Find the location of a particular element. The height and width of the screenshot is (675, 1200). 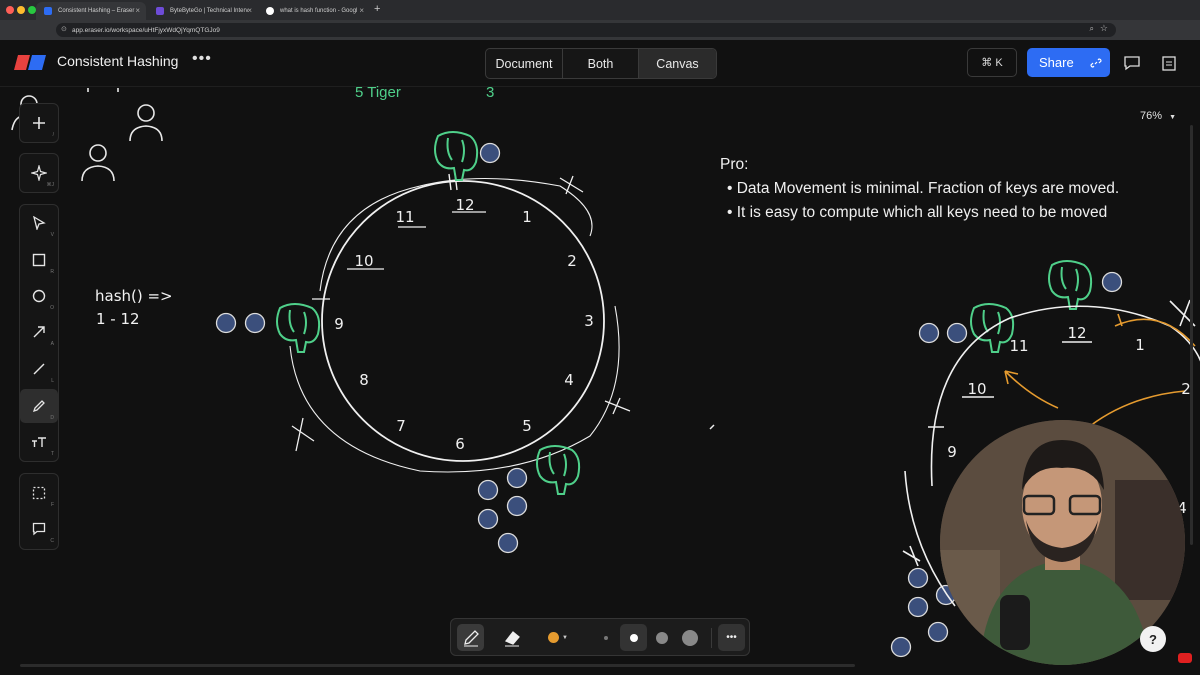

tab-title: ByteByteGo | Technical Interv is located at coordinates (209, 11).